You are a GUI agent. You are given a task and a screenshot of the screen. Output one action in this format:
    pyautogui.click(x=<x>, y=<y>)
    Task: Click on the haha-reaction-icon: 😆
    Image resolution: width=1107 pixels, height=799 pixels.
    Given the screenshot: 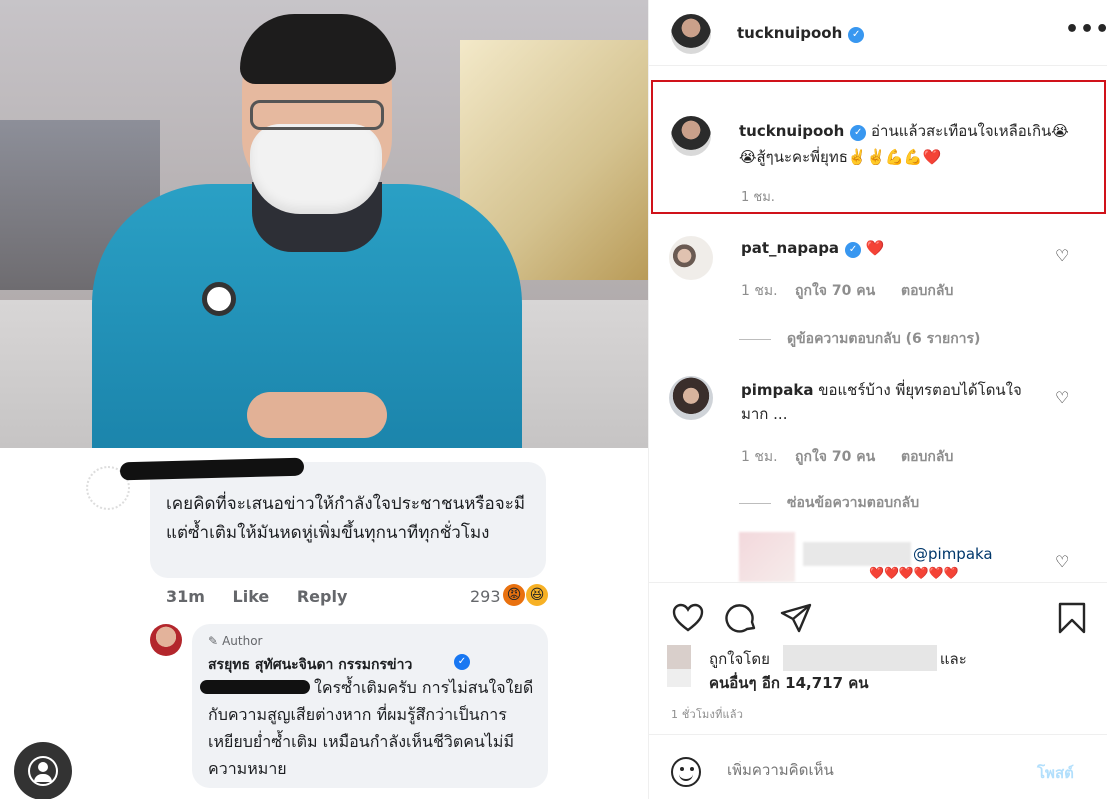 What is the action you would take?
    pyautogui.click(x=537, y=595)
    